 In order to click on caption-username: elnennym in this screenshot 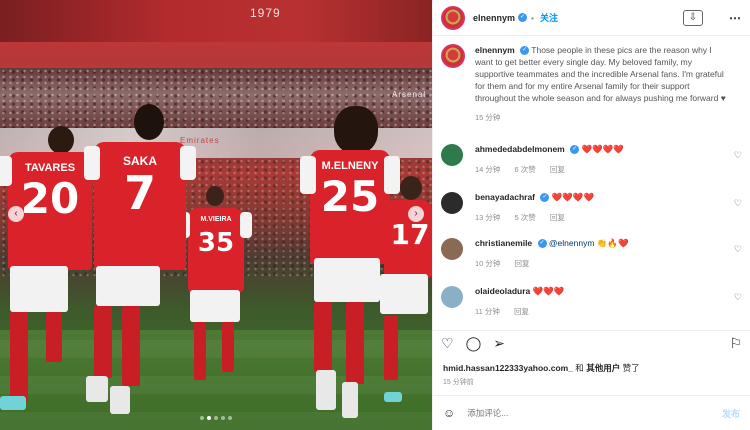, I will do `click(495, 50)`.